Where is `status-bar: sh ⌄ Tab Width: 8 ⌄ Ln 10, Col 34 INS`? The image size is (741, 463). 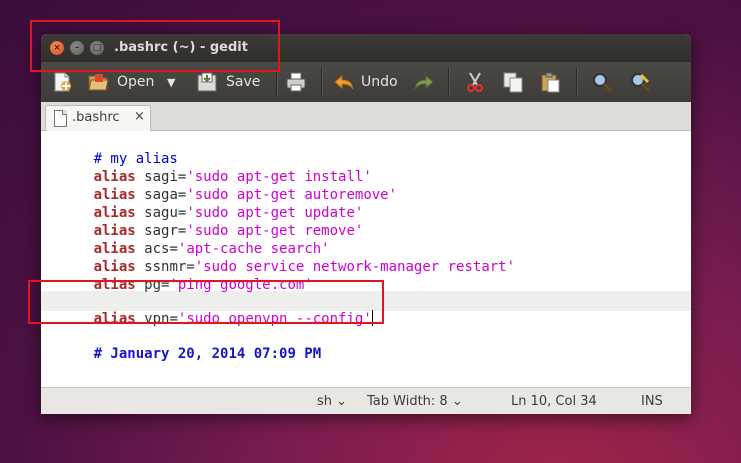 status-bar: sh ⌄ Tab Width: 8 ⌄ Ln 10, Col 34 INS is located at coordinates (366, 400).